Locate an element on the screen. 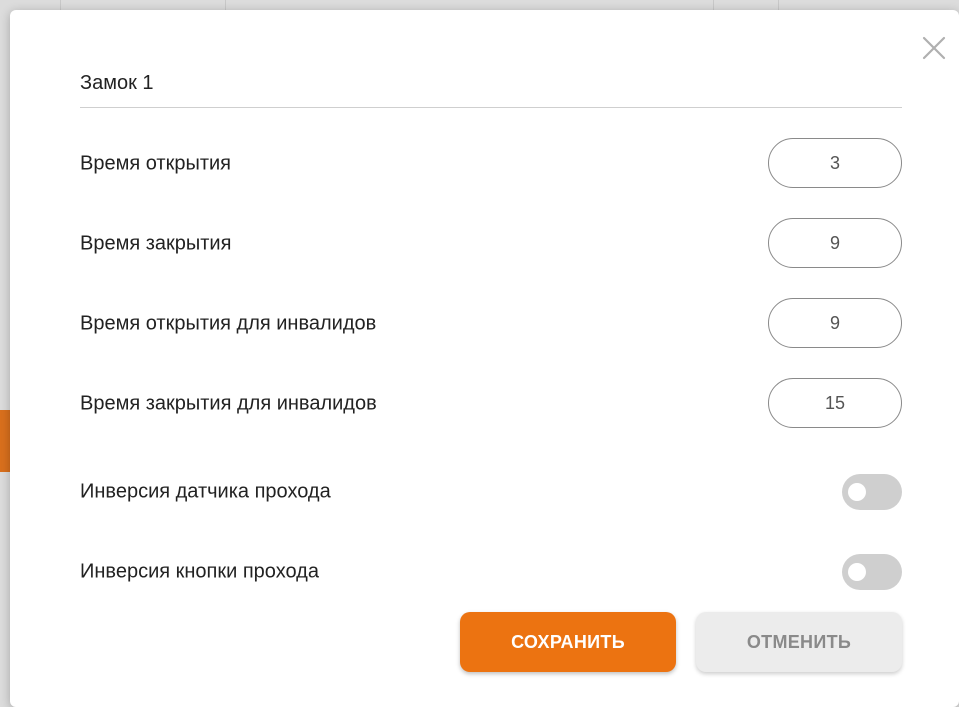 The width and height of the screenshot is (959, 707). open-time-input is located at coordinates (835, 163).